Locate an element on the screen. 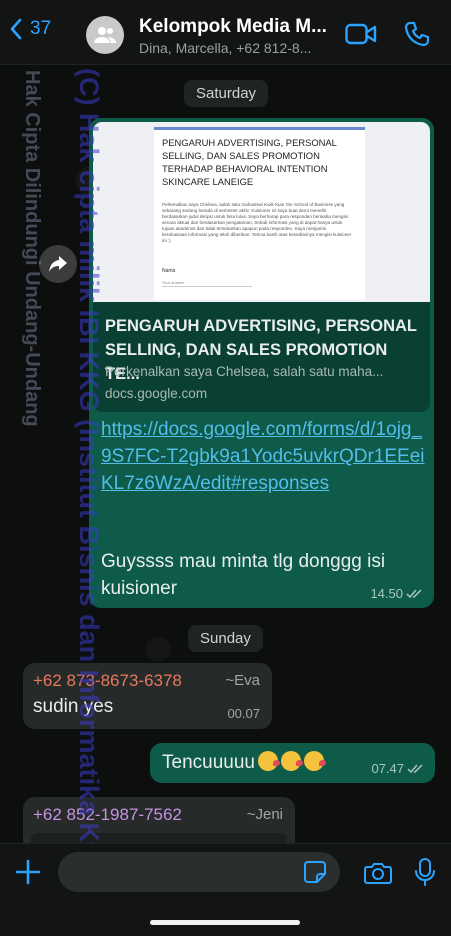 This screenshot has width=451, height=936. voice-message-button is located at coordinates (425, 874).